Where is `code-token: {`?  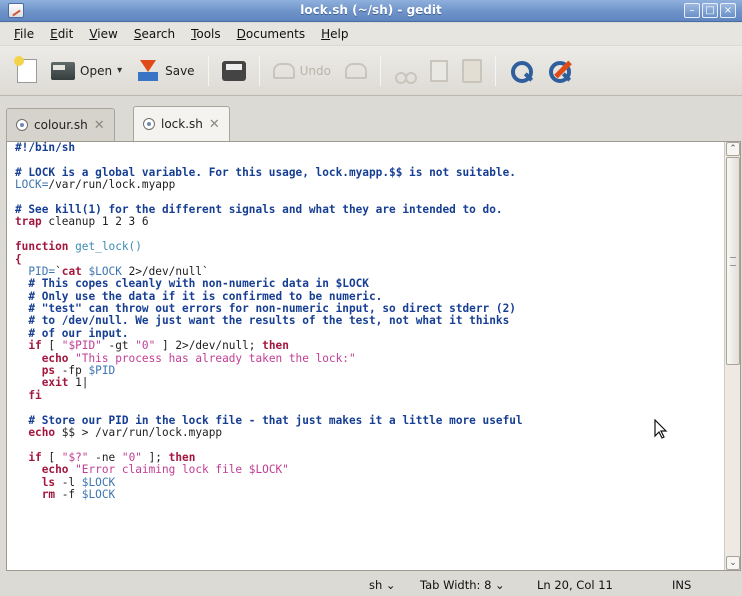 code-token: { is located at coordinates (18, 259).